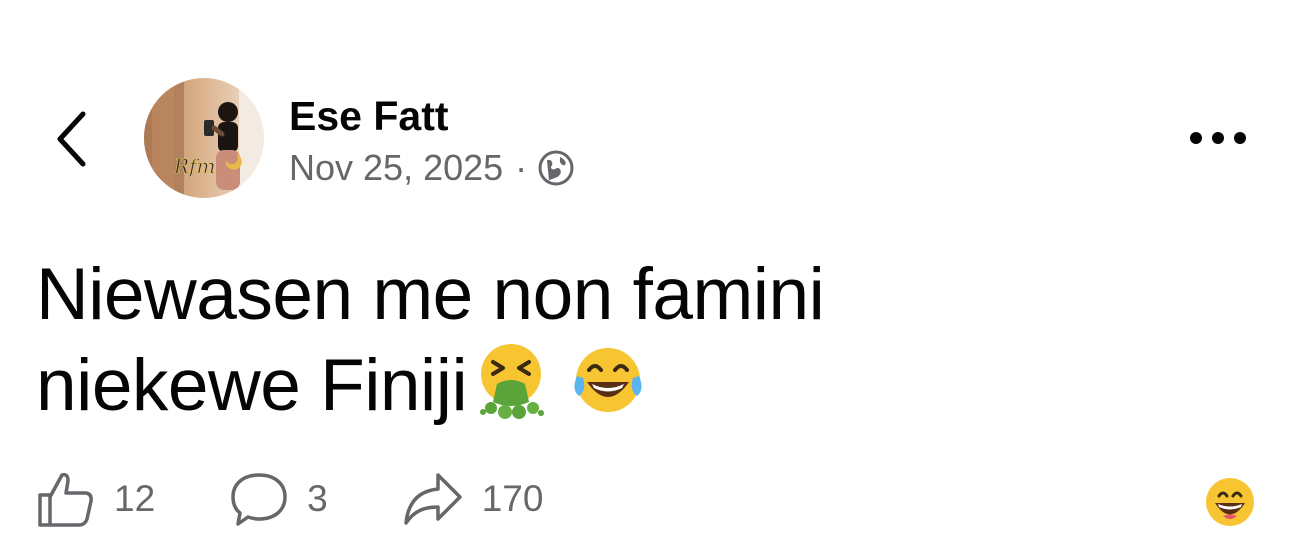  I want to click on post-meta: Nov 25, 2025 ·, so click(432, 168).